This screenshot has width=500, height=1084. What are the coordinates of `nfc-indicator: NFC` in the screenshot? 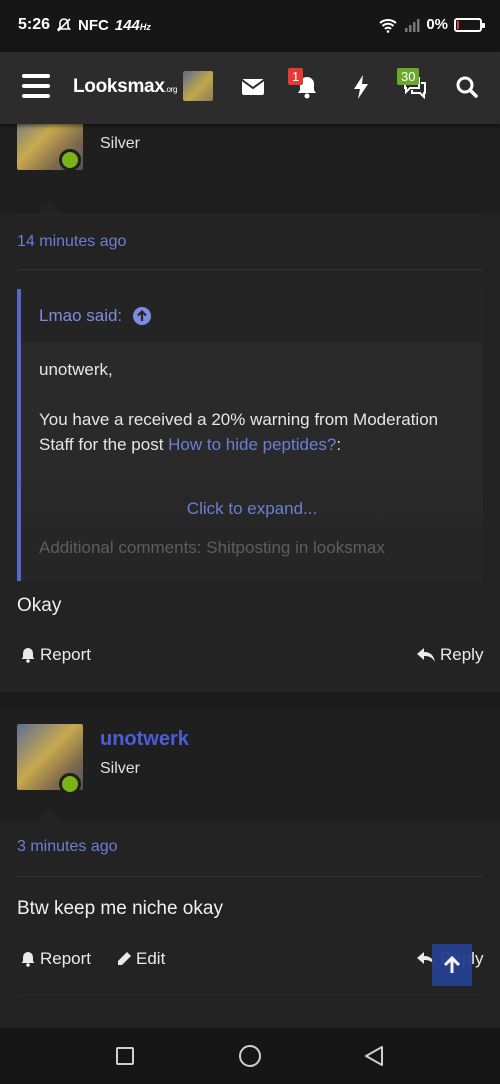 It's located at (93, 25).